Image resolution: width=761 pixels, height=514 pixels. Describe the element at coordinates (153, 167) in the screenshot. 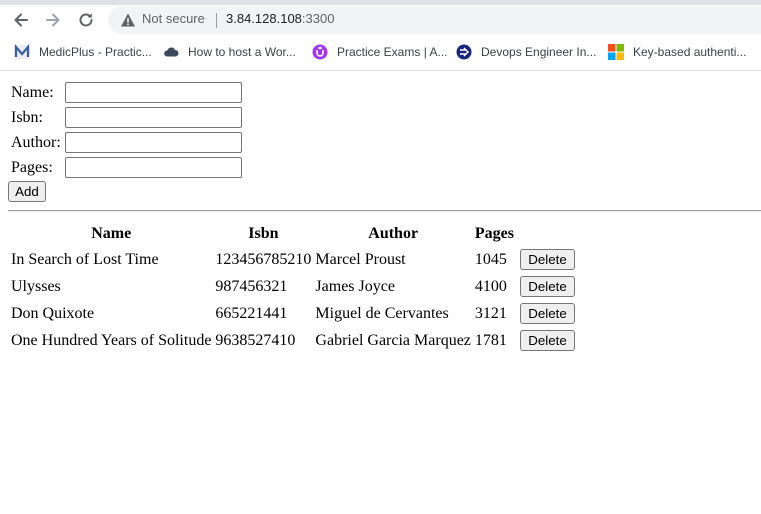

I see `pages-input` at that location.